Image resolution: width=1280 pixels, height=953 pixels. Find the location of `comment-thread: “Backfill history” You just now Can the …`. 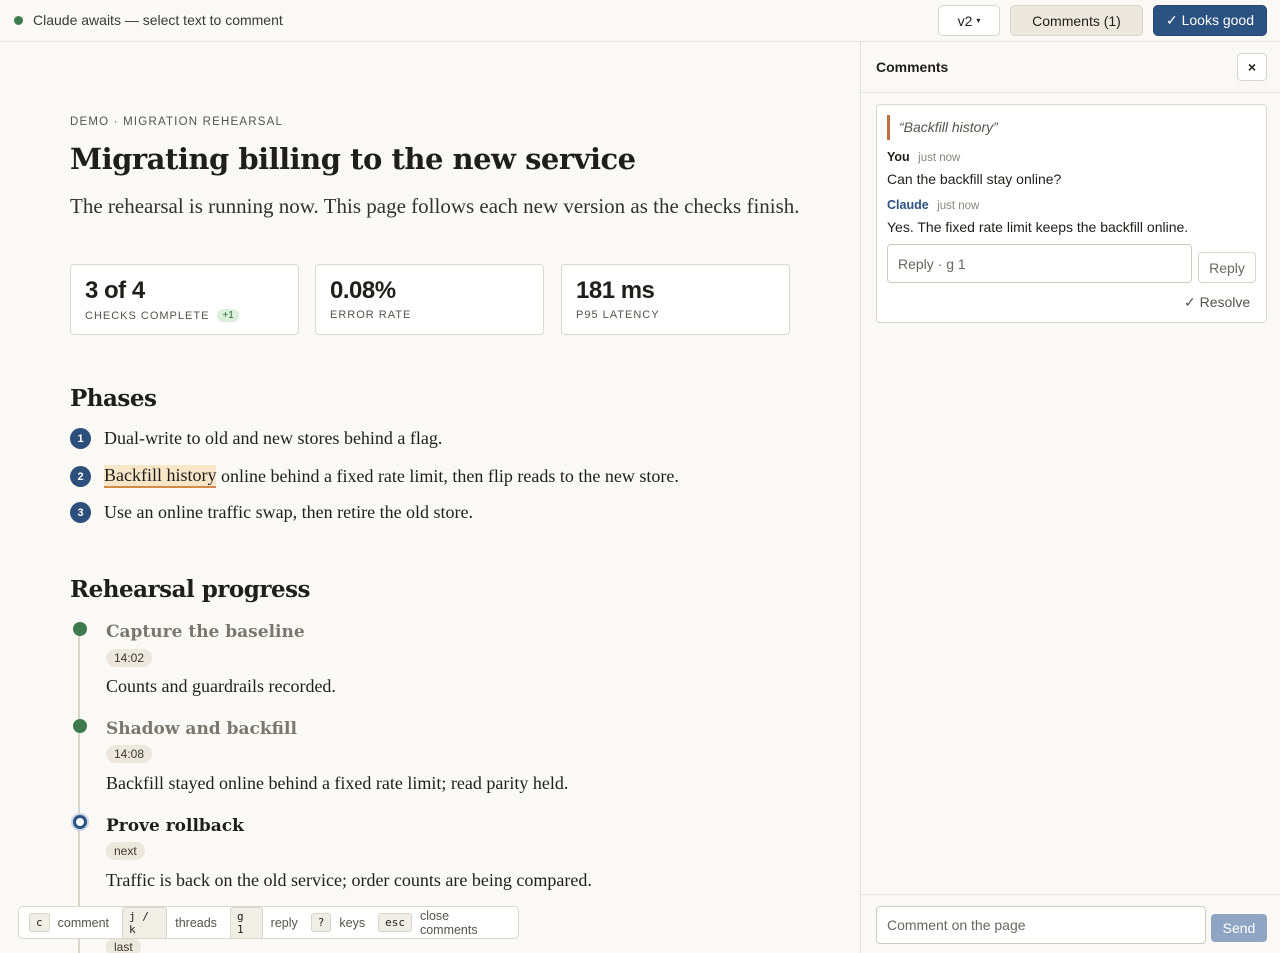

comment-thread: “Backfill history” You just now Can the … is located at coordinates (1071, 213).